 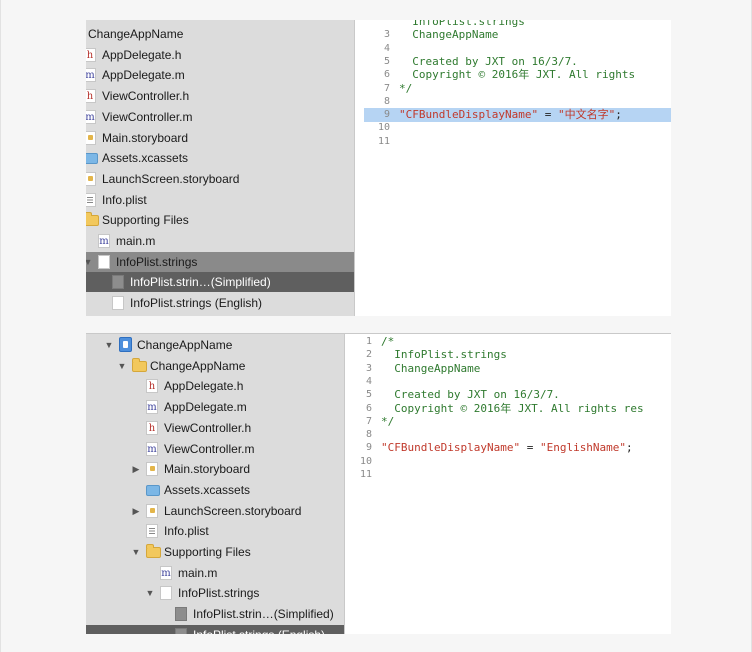 What do you see at coordinates (512, 408) in the screenshot?
I see `comment-text: Copyright © 2016年 JXT. All rights res` at bounding box center [512, 408].